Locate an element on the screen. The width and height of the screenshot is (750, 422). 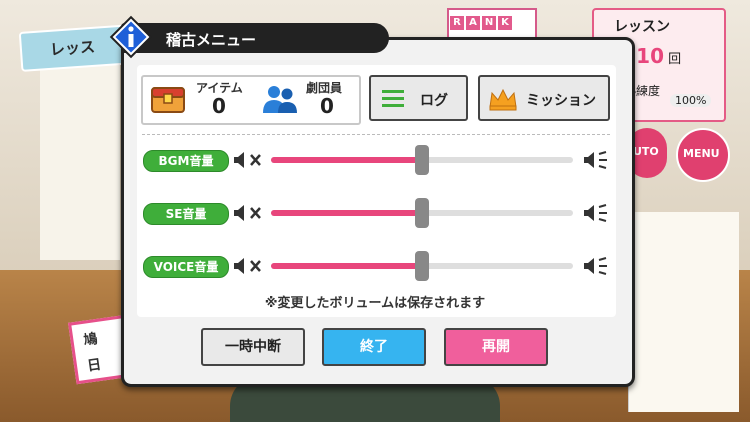
background-lesson-tab-label: レッス is located at coordinates (72, 48).